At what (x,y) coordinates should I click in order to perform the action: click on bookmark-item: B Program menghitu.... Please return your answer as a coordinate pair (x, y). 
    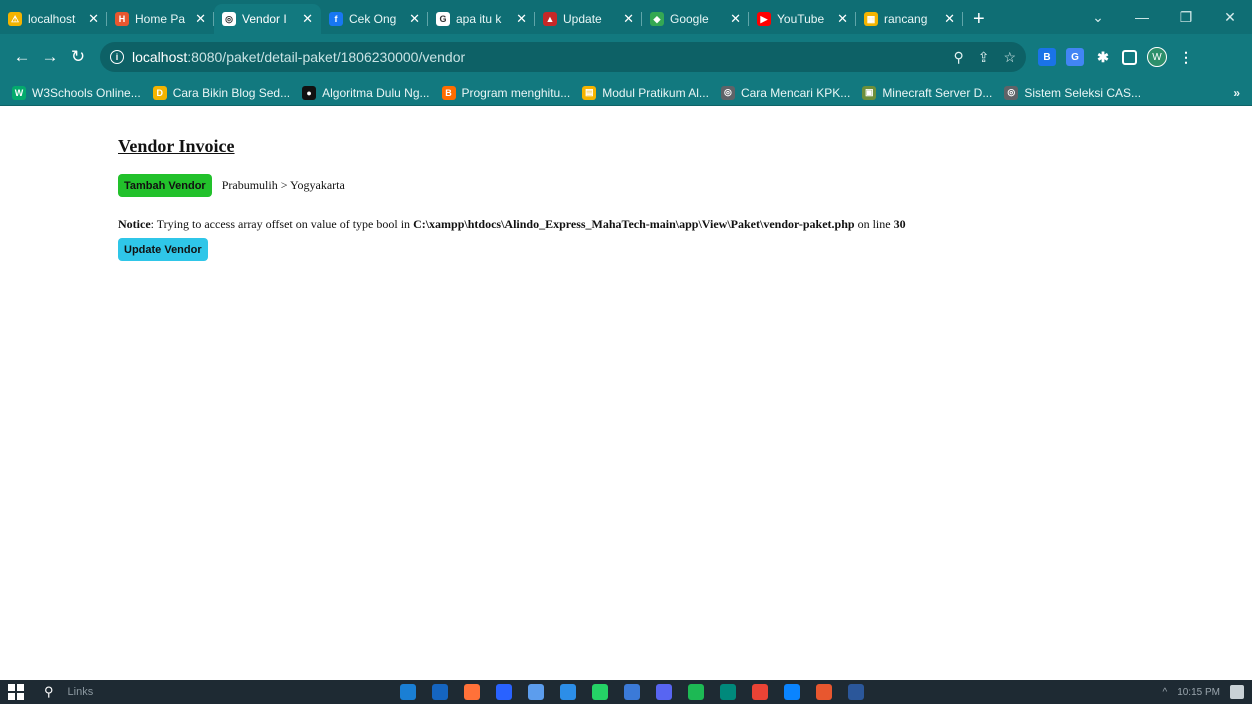
    Looking at the image, I should click on (506, 92).